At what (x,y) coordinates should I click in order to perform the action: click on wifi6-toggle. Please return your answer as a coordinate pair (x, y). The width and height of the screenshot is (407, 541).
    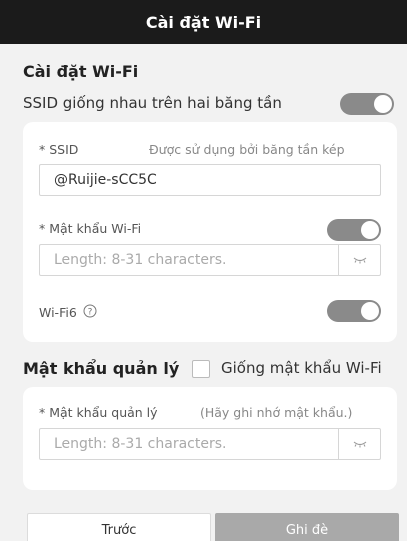
    Looking at the image, I should click on (354, 311).